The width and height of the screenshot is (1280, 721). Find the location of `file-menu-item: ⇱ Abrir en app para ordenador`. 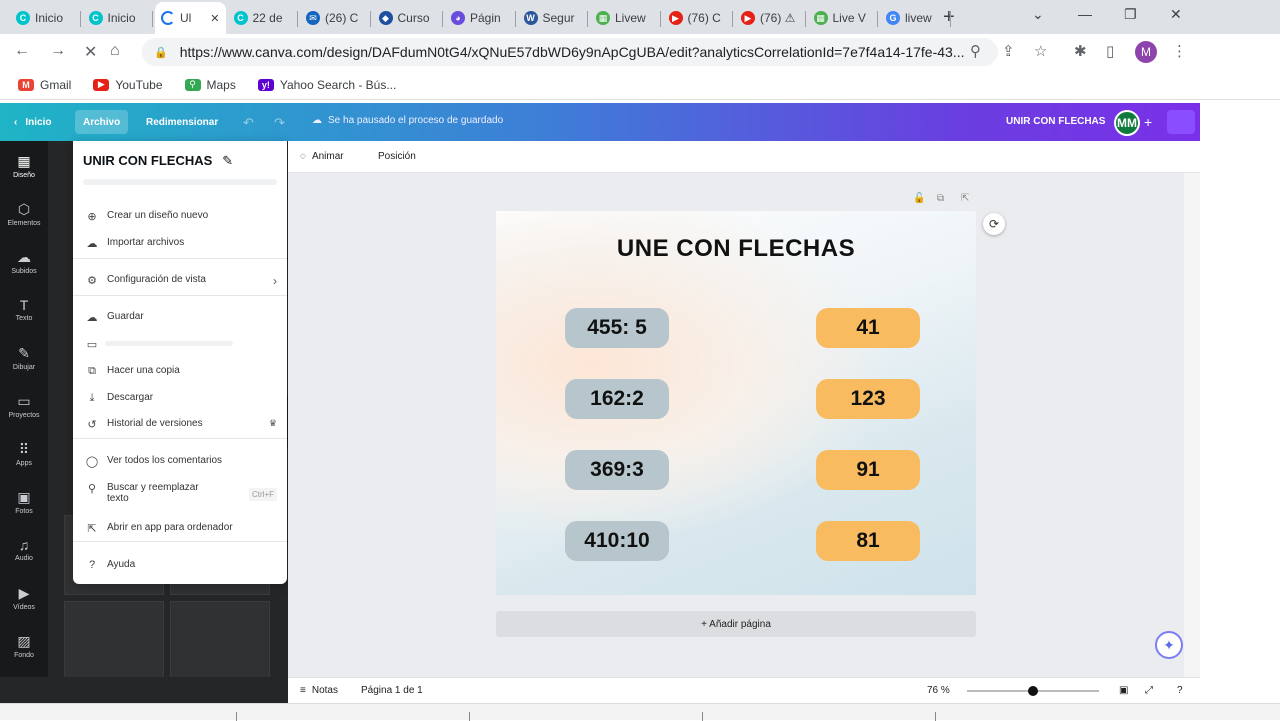

file-menu-item: ⇱ Abrir en app para ordenador is located at coordinates (181, 528).